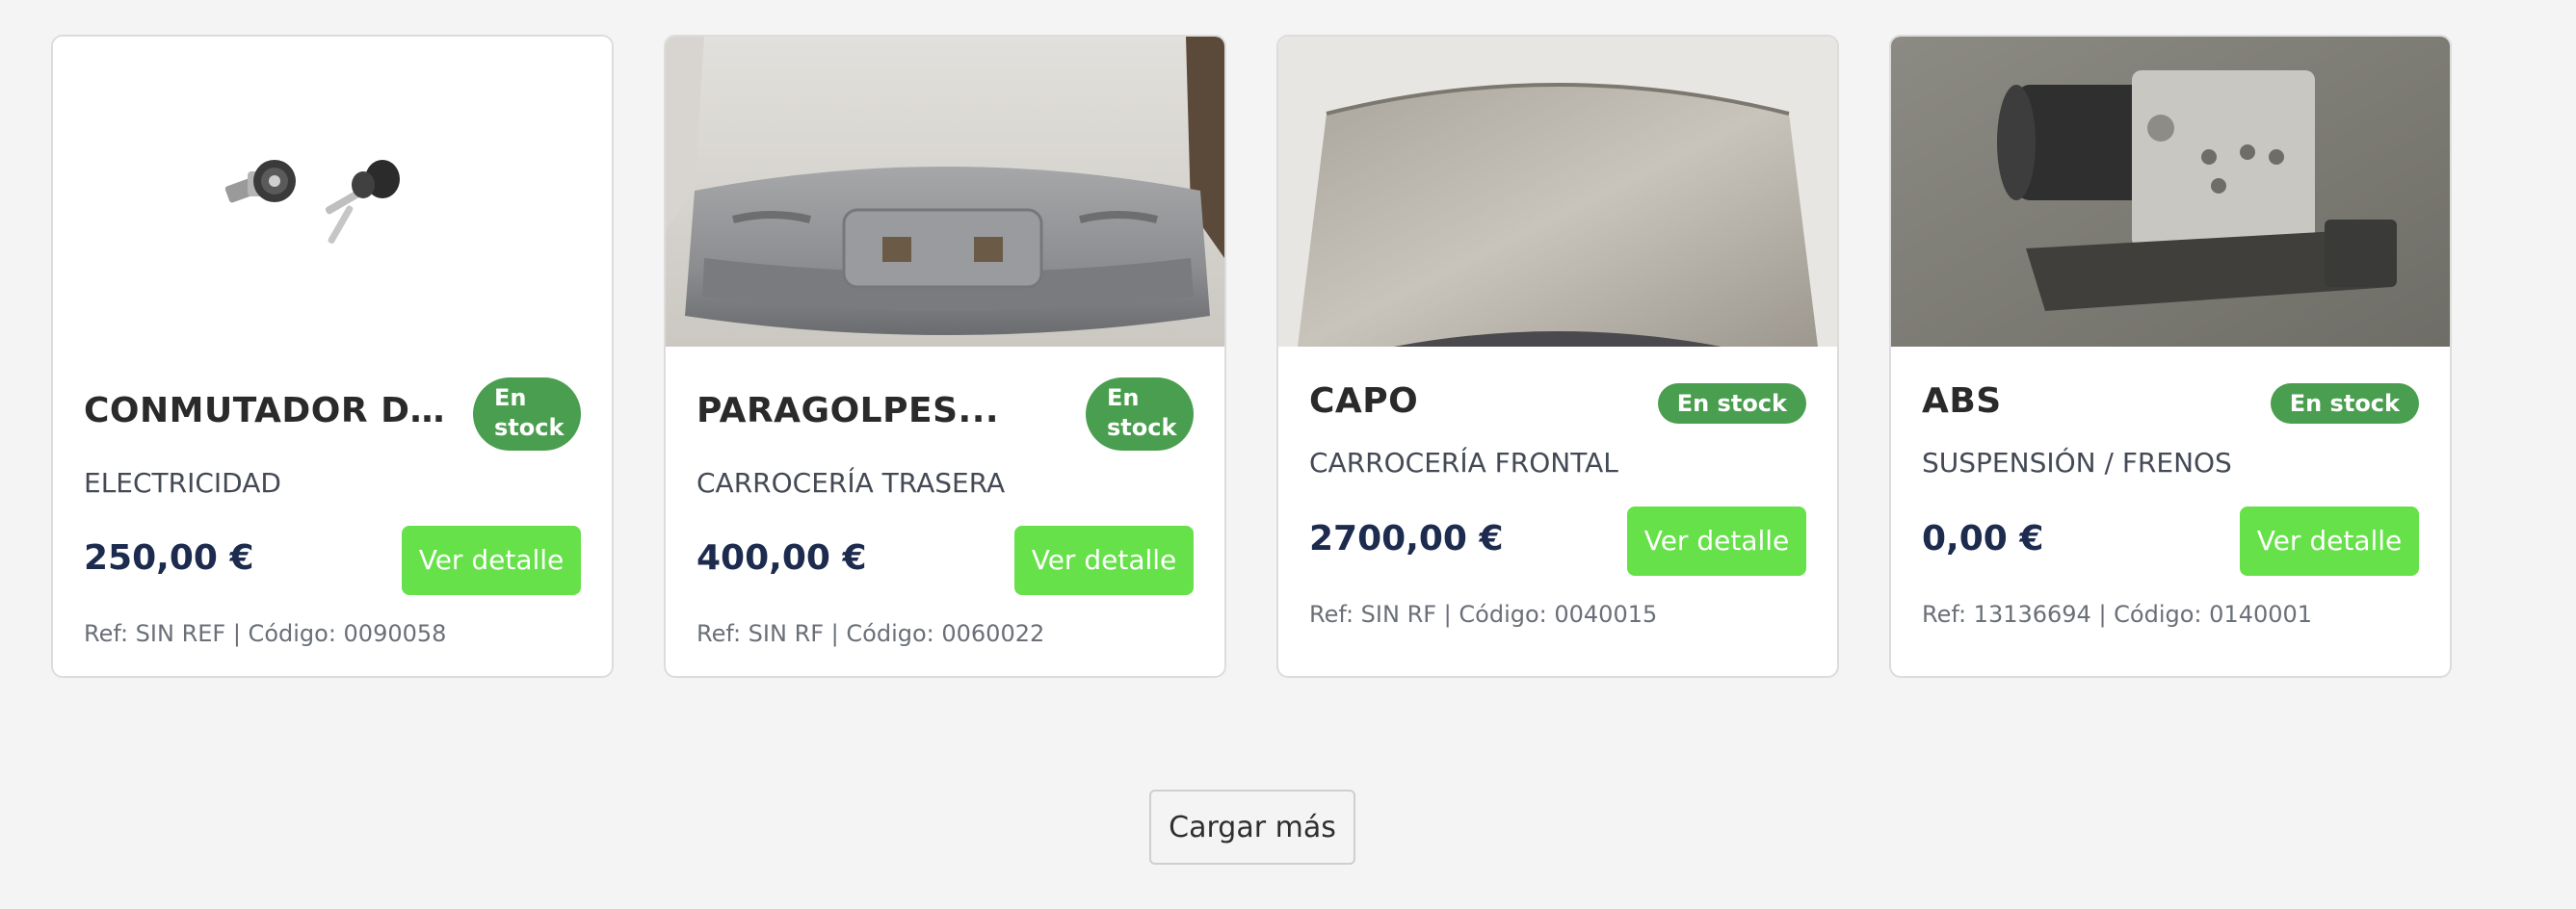 The image size is (2576, 909). Describe the element at coordinates (852, 483) in the screenshot. I see `product-category: CARROCERÍA TRASERA` at that location.